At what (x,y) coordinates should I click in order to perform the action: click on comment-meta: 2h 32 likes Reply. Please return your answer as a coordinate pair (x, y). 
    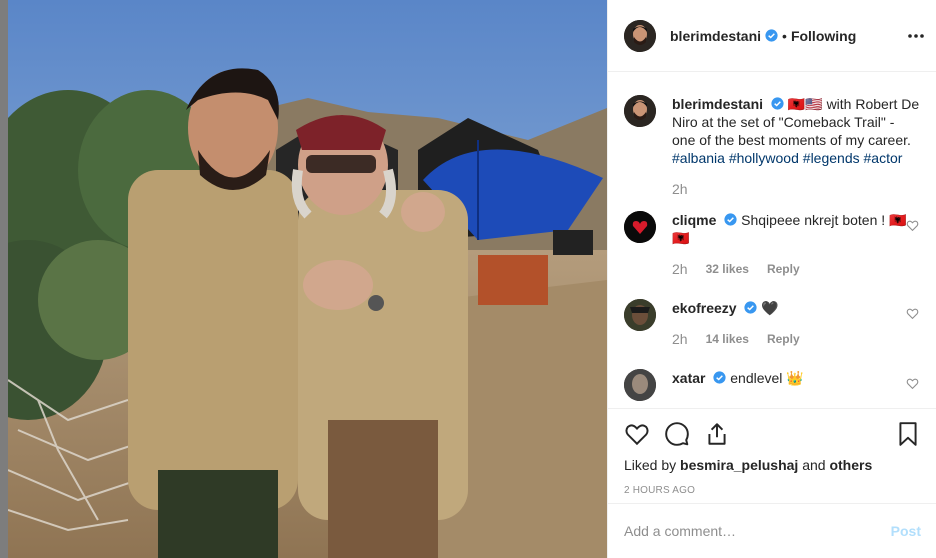
    Looking at the image, I should click on (796, 269).